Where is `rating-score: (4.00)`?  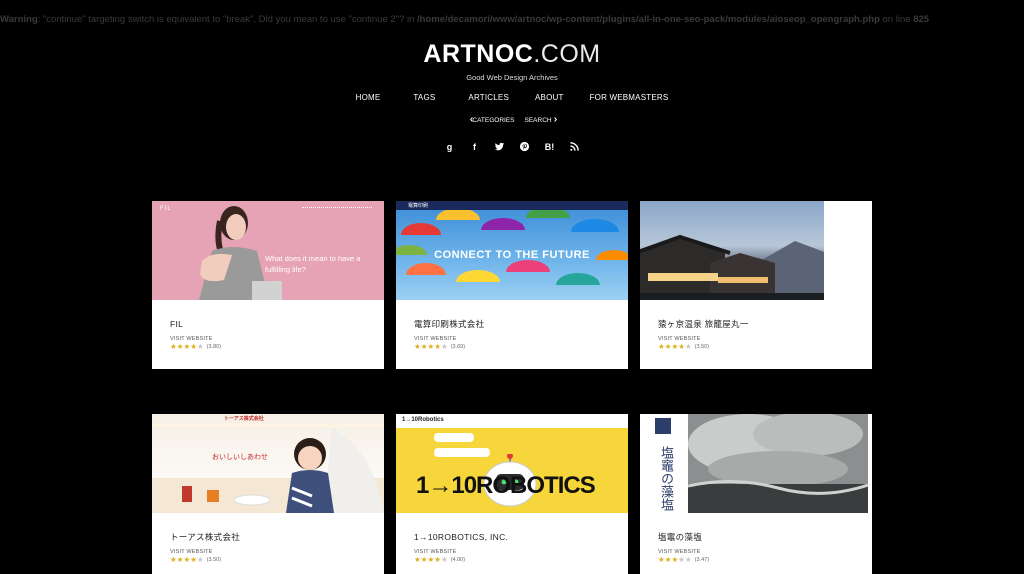
rating-score: (4.00) is located at coordinates (458, 560).